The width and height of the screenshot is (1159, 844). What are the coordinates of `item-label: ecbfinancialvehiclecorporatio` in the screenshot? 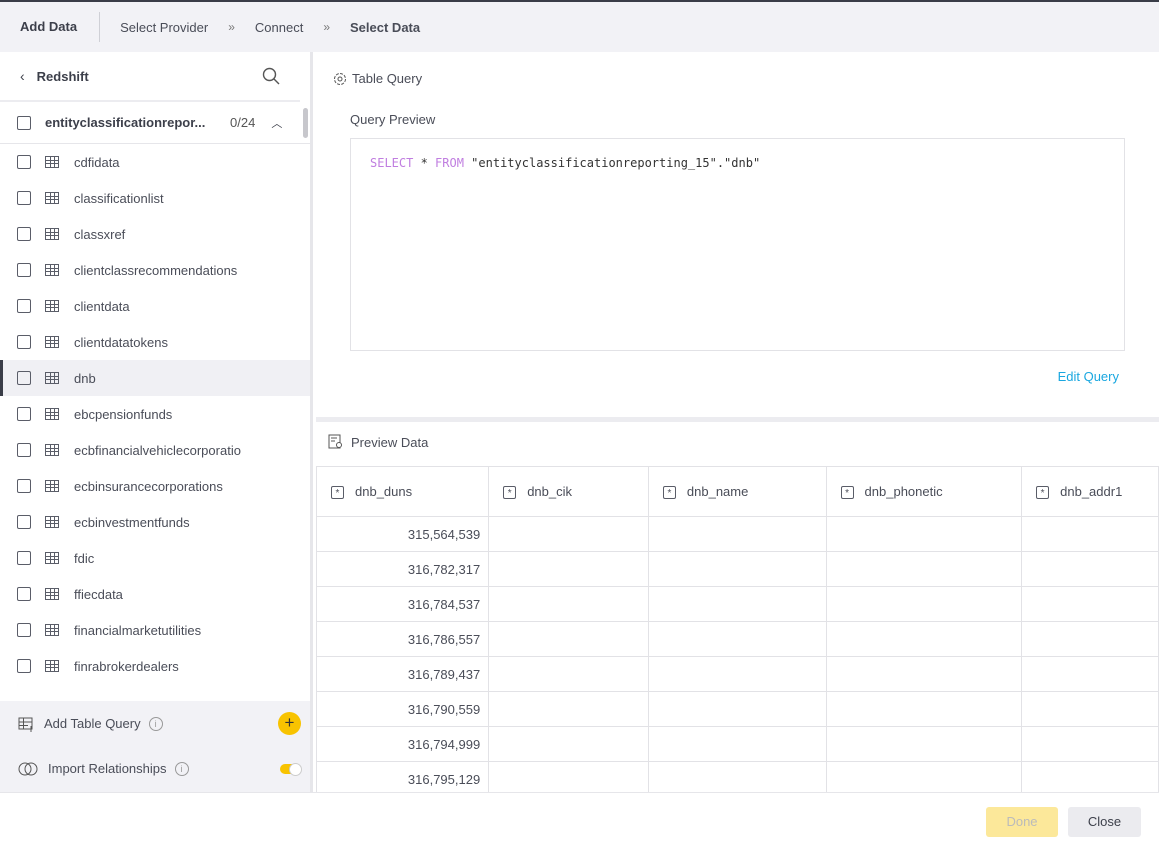 It's located at (157, 450).